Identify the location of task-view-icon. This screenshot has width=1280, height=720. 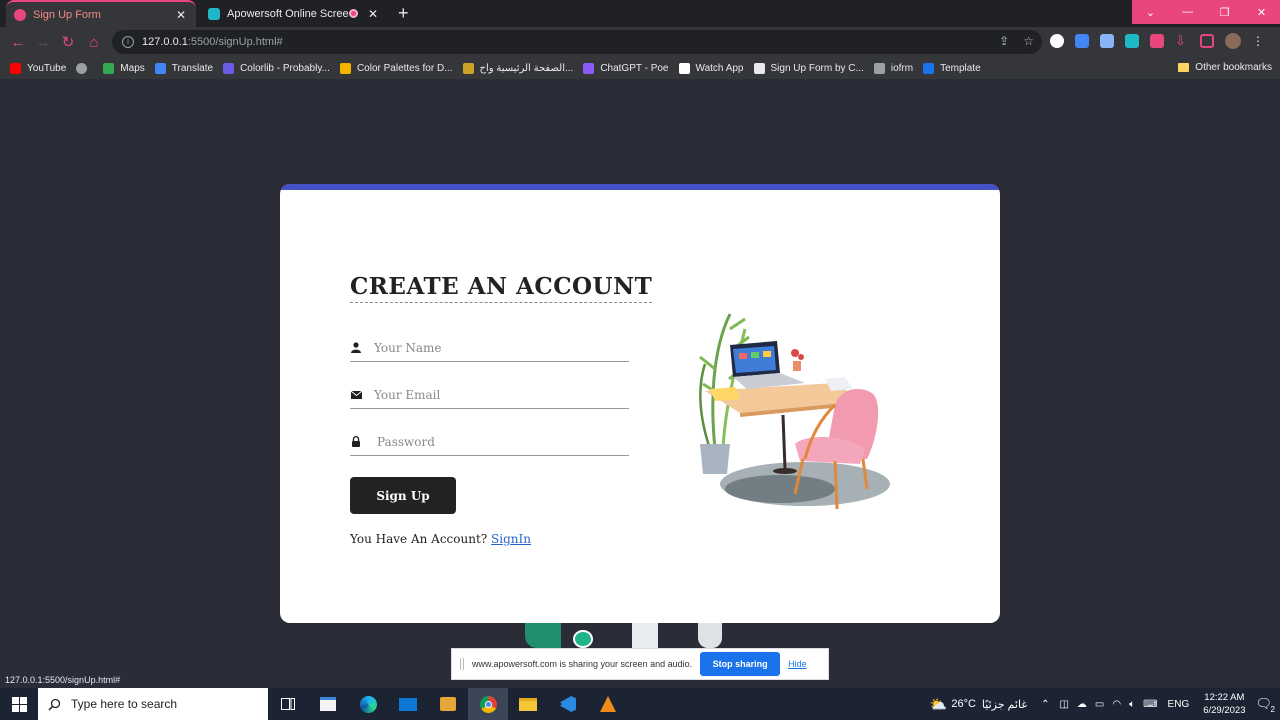
(288, 704).